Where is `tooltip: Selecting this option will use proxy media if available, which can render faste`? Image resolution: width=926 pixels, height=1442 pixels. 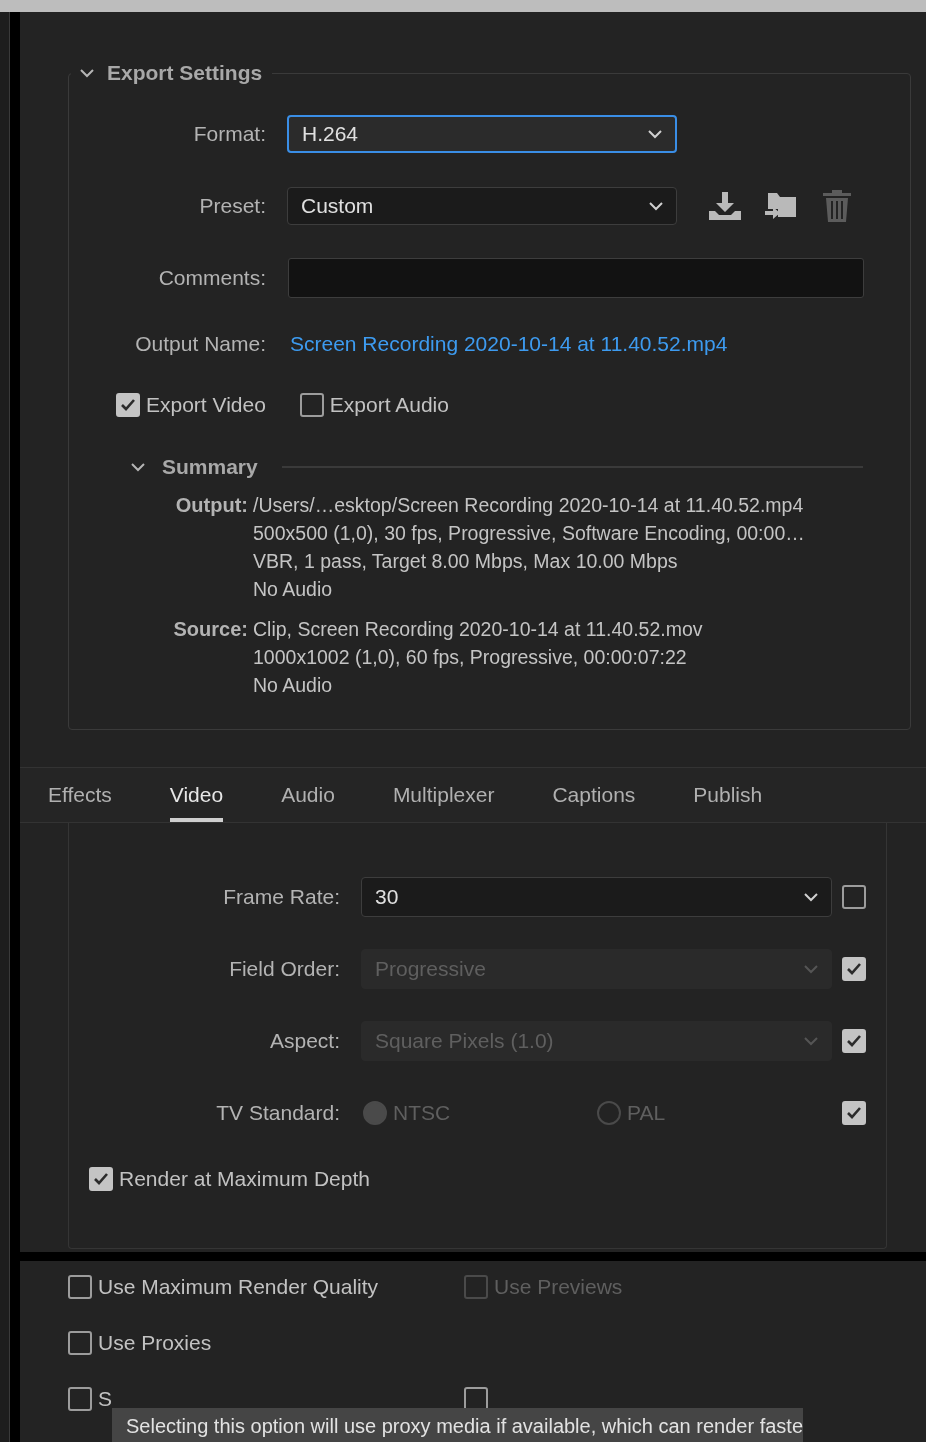 tooltip: Selecting this option will use proxy media if available, which can render faste is located at coordinates (458, 1425).